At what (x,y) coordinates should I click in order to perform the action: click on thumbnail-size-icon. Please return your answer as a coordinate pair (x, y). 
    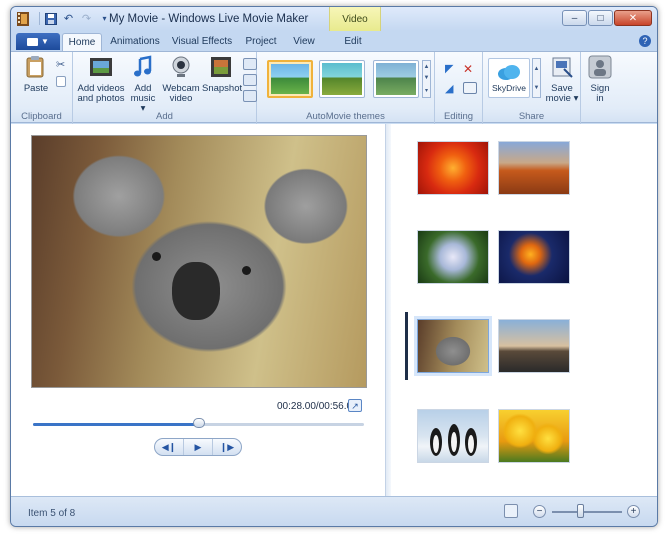
    Looking at the image, I should click on (511, 511).